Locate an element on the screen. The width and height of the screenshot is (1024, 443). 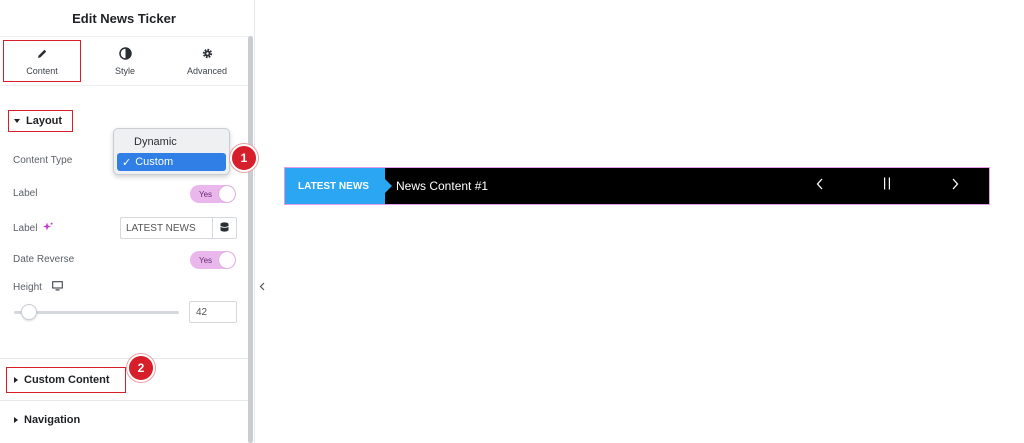
height-slider-thumb is located at coordinates (29, 312).